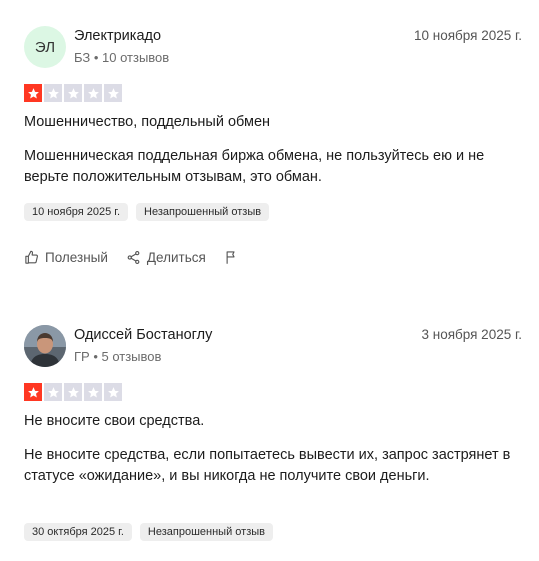  I want to click on helpful-button: Полезный, so click(66, 257).